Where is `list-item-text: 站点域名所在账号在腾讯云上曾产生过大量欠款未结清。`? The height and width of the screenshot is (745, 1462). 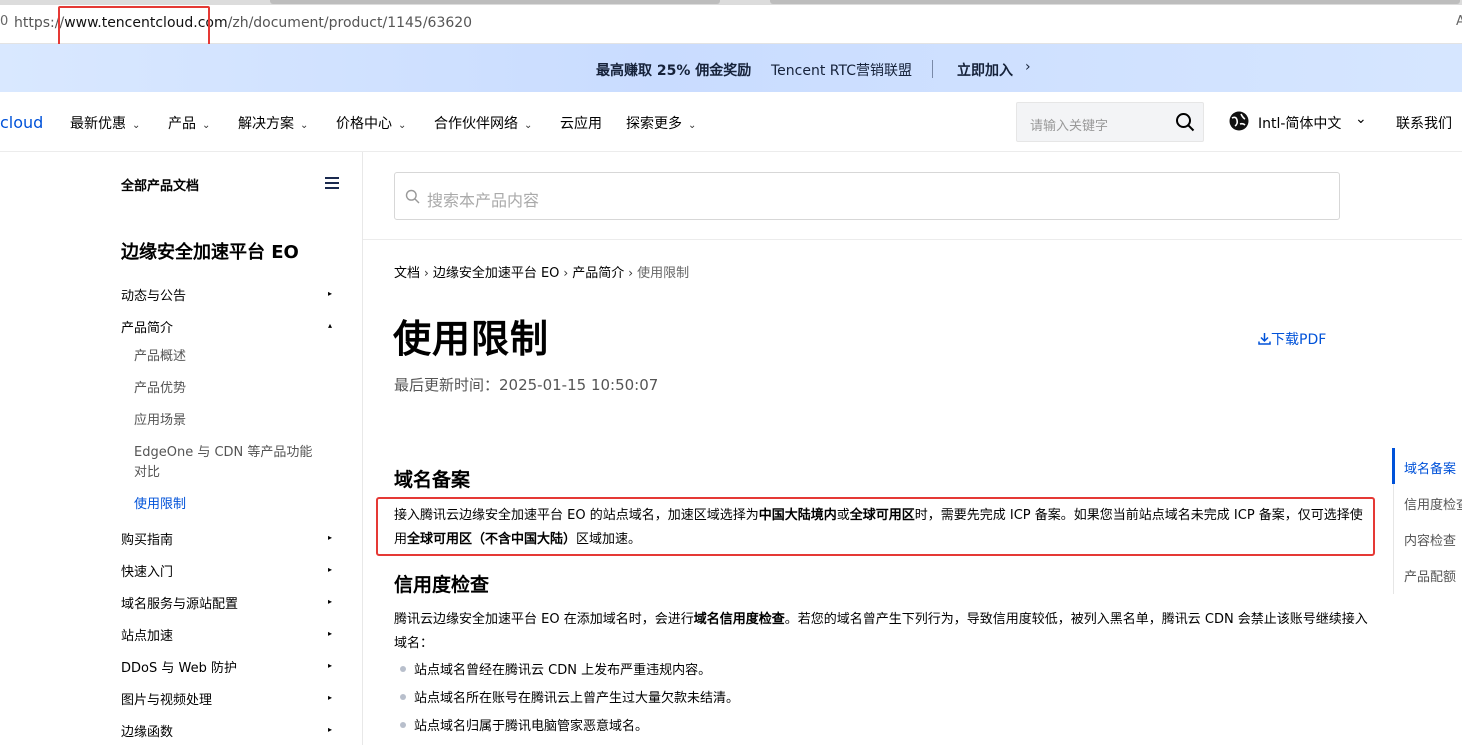
list-item-text: 站点域名所在账号在腾讯云上曾产生过大量欠款未结清。 is located at coordinates (577, 698).